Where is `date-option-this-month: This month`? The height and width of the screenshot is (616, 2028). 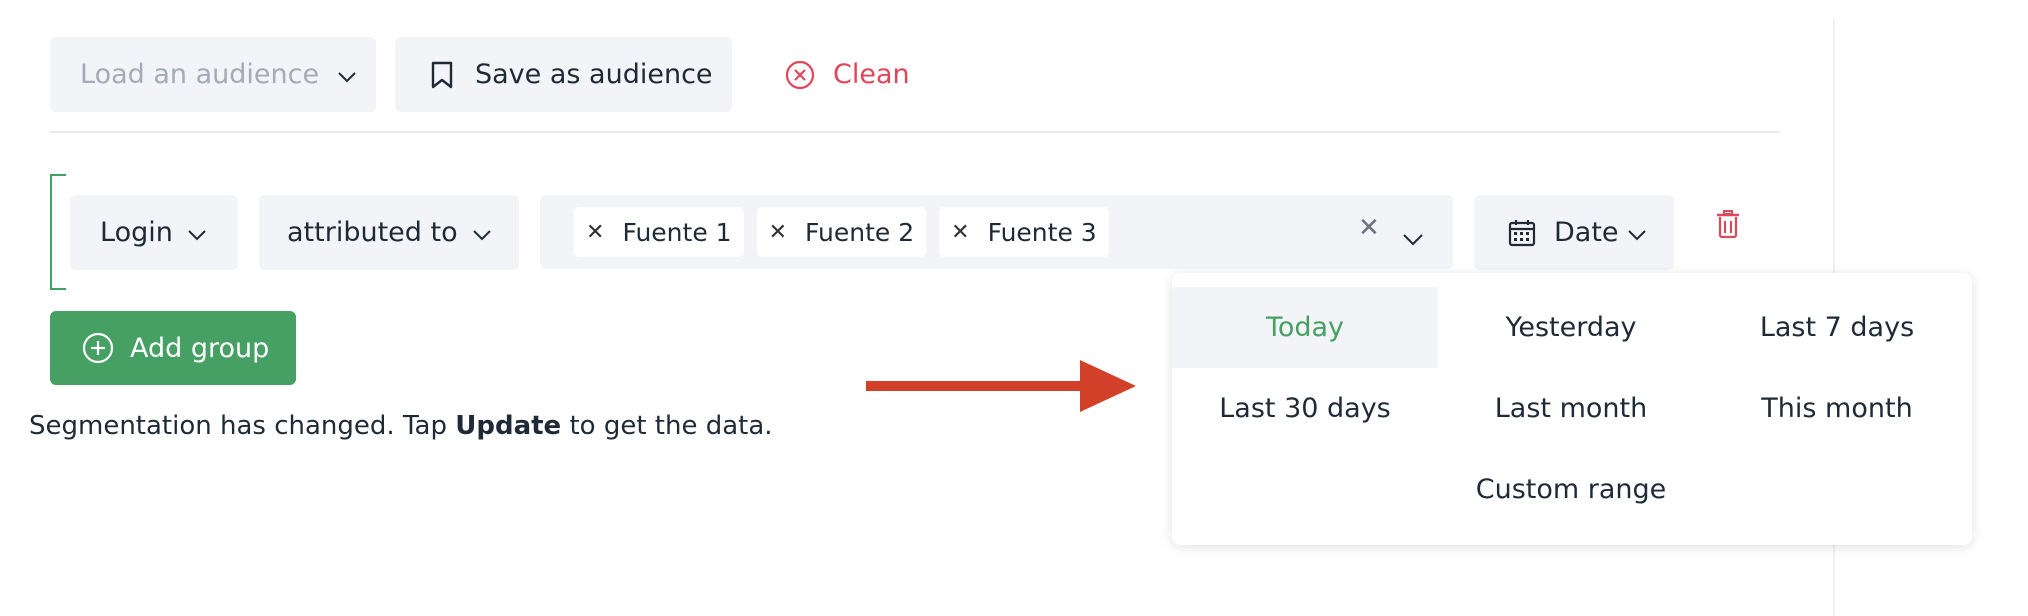 date-option-this-month: This month is located at coordinates (1837, 408).